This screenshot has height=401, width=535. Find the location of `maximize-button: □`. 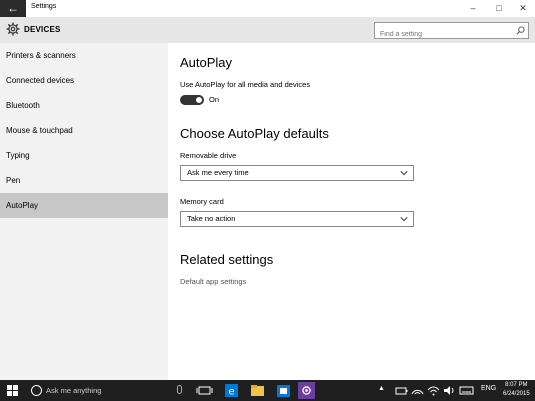

maximize-button: □ is located at coordinates (499, 8).